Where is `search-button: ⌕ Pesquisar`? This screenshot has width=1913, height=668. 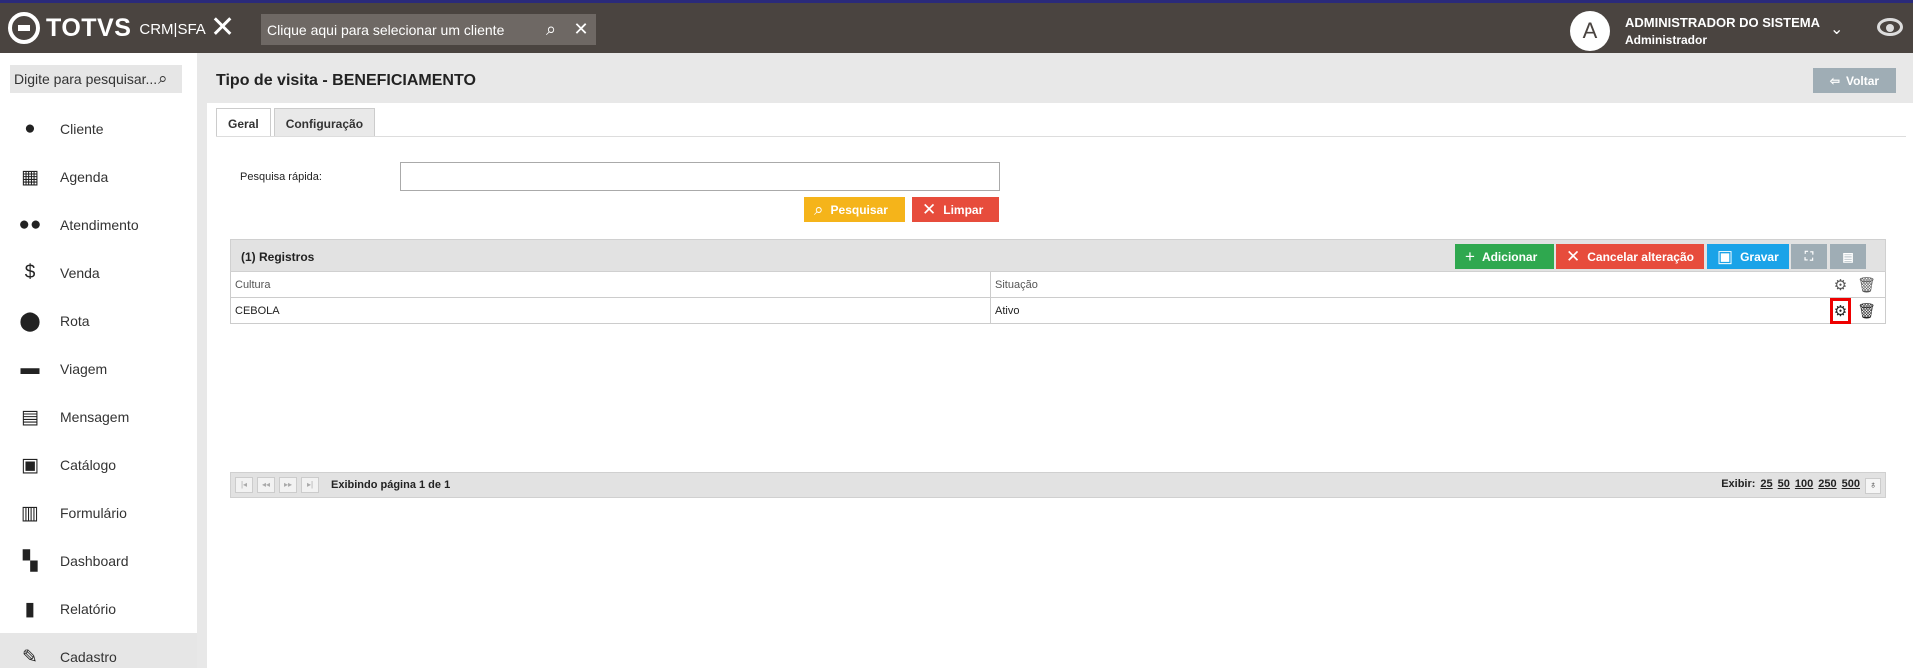
search-button: ⌕ Pesquisar is located at coordinates (854, 209).